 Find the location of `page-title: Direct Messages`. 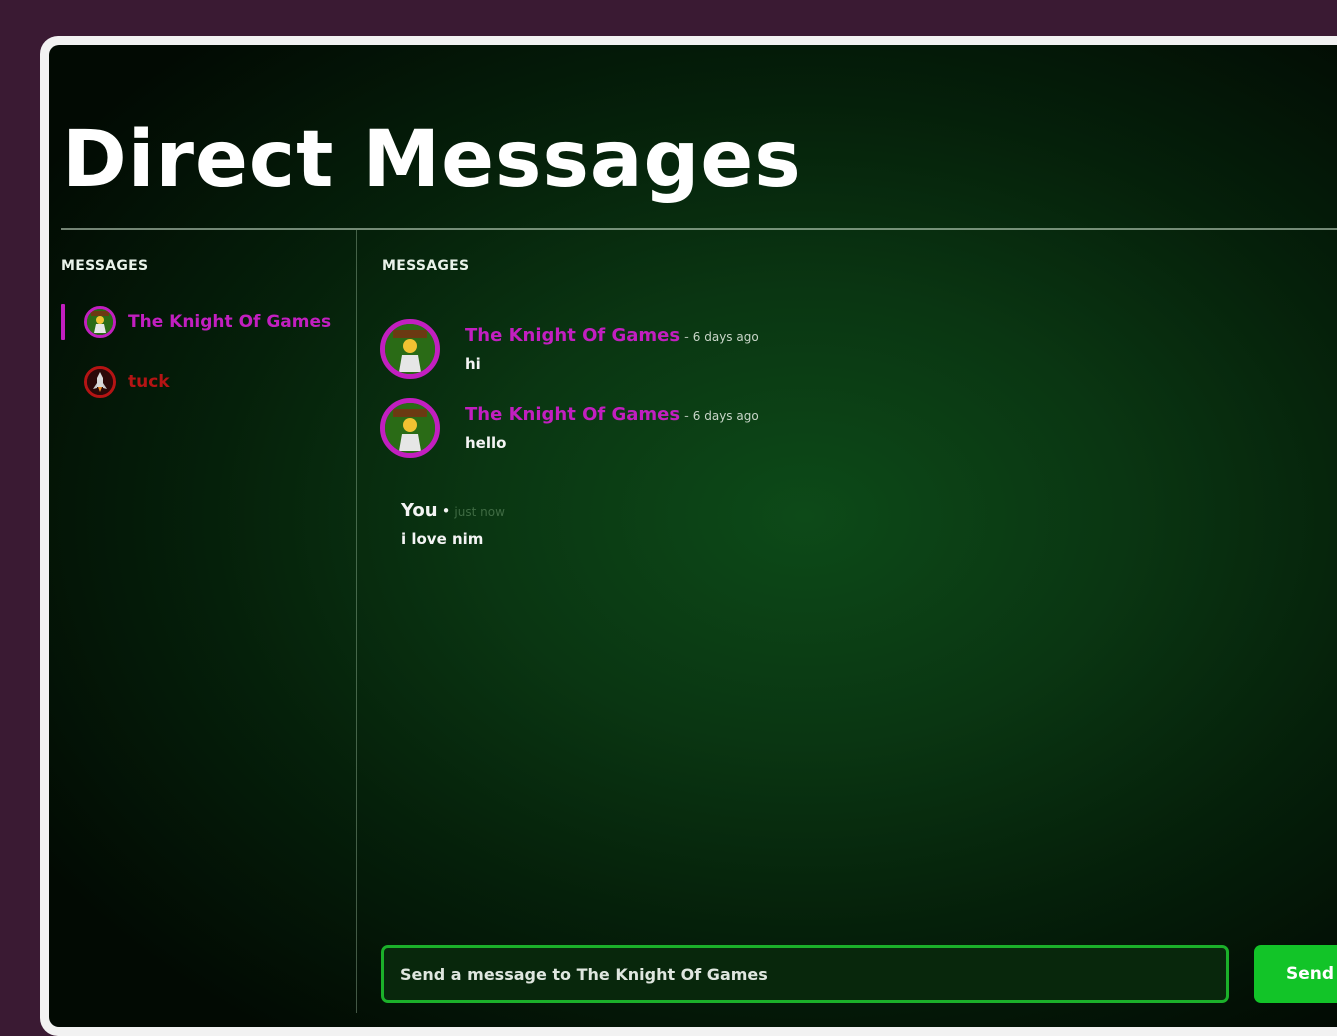

page-title: Direct Messages is located at coordinates (432, 160).